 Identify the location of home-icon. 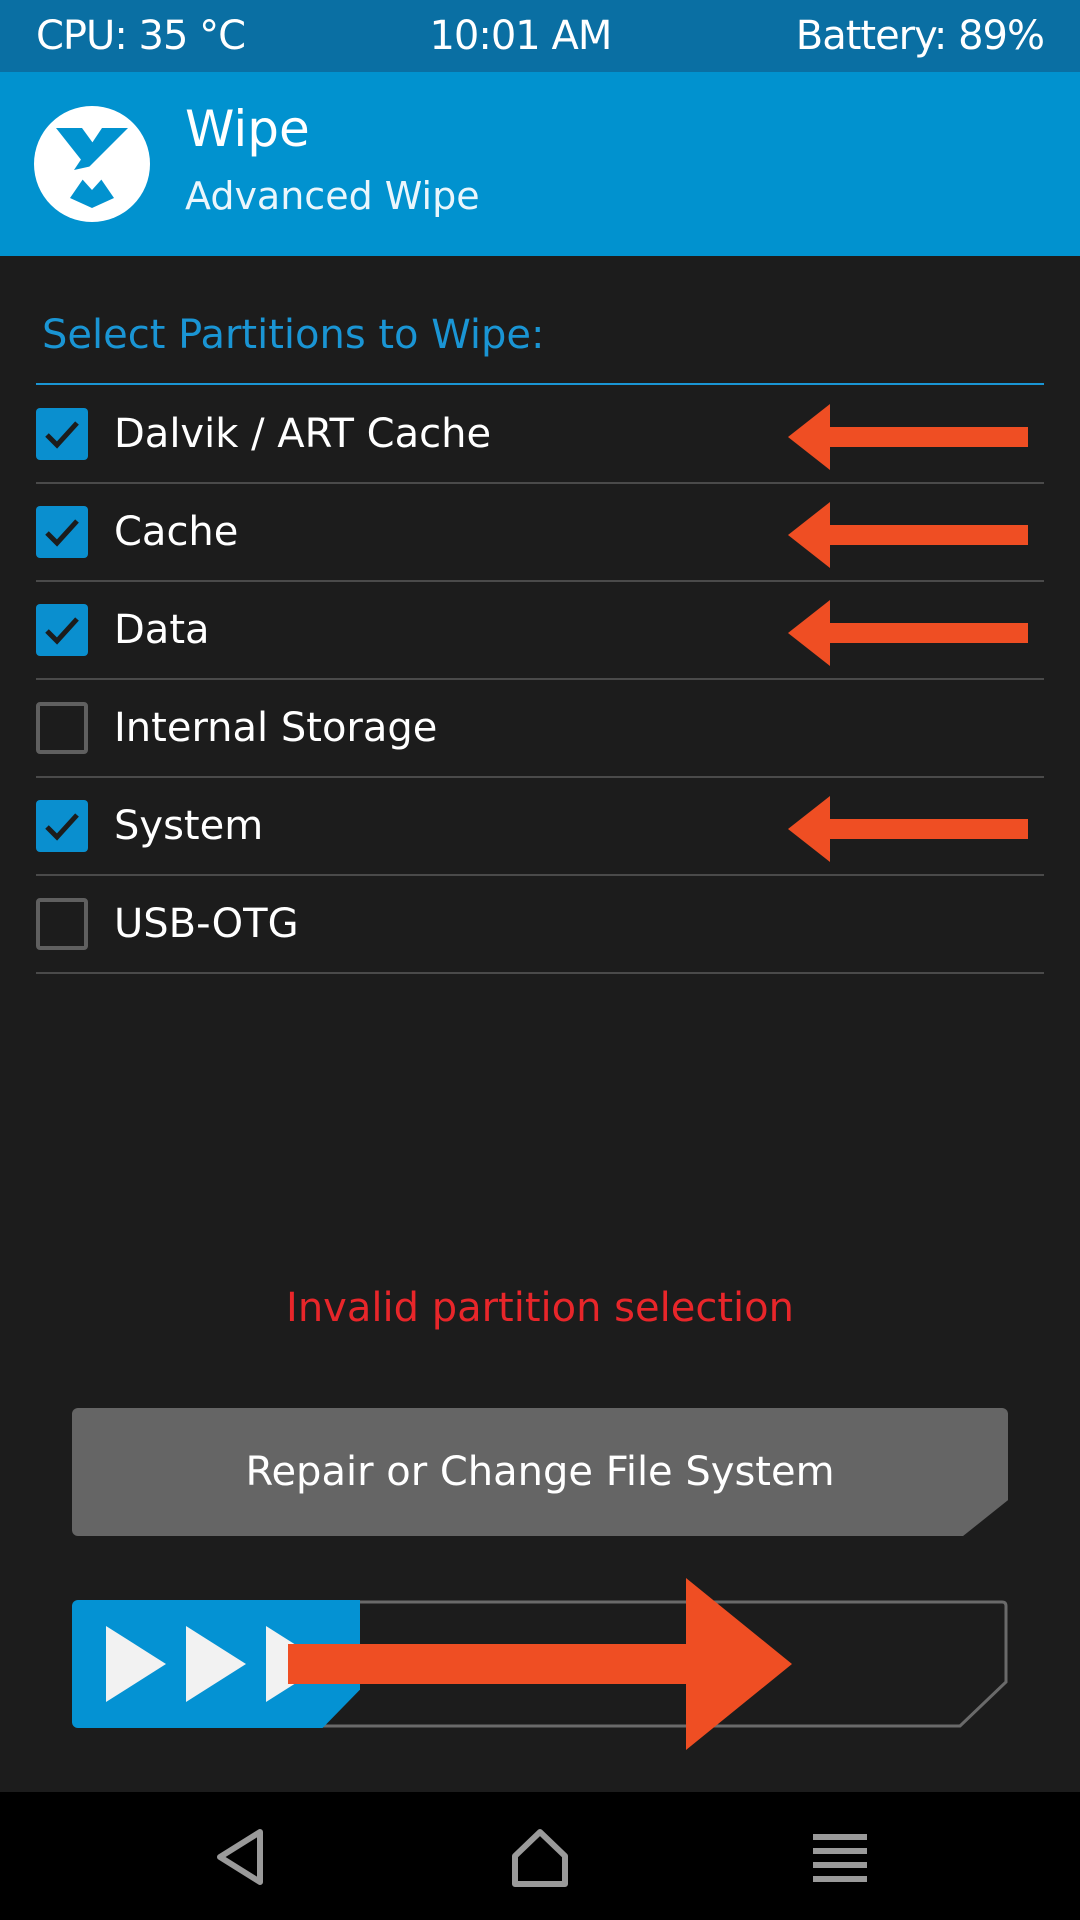
(540, 1857).